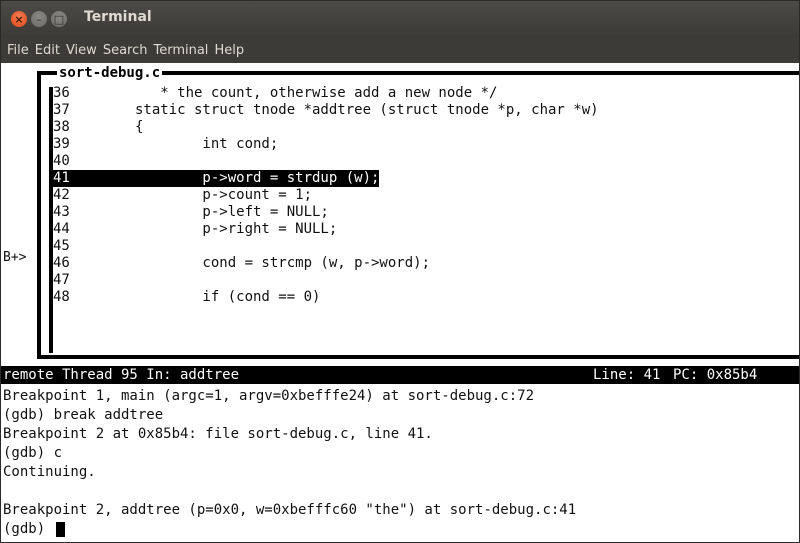 The image size is (800, 543). Describe the element at coordinates (61, 178) in the screenshot. I see `line-number: 41` at that location.